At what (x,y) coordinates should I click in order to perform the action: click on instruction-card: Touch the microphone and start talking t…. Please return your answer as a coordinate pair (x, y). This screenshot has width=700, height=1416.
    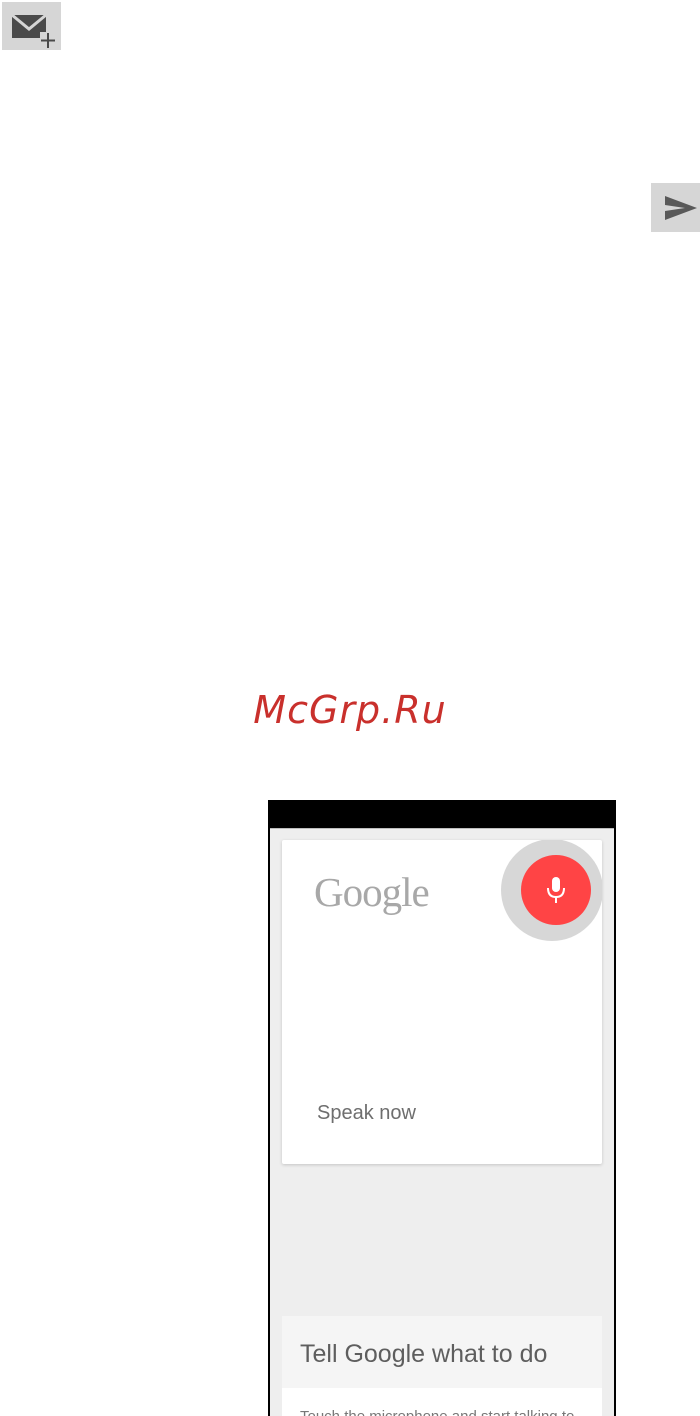
    Looking at the image, I should click on (442, 1402).